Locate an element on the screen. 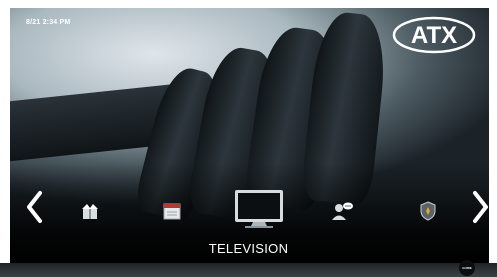 The image size is (497, 277). chevron-right-icon is located at coordinates (480, 207).